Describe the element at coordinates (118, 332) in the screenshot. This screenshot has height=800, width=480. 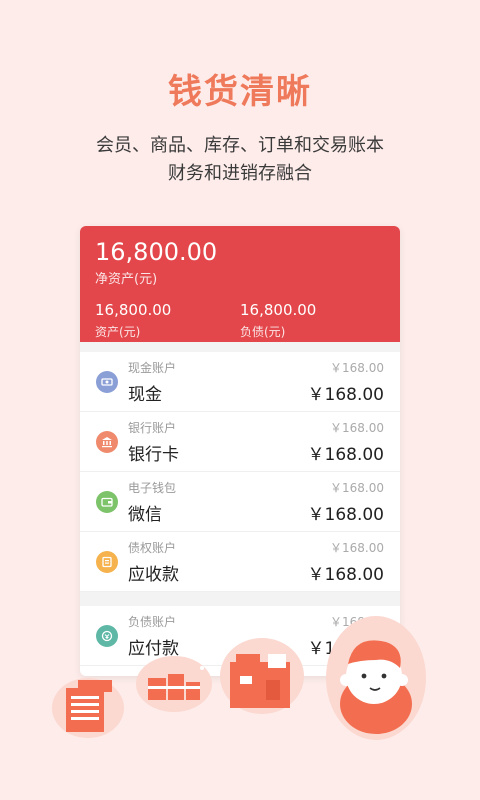
I see `assets-label: 资产(元)` at that location.